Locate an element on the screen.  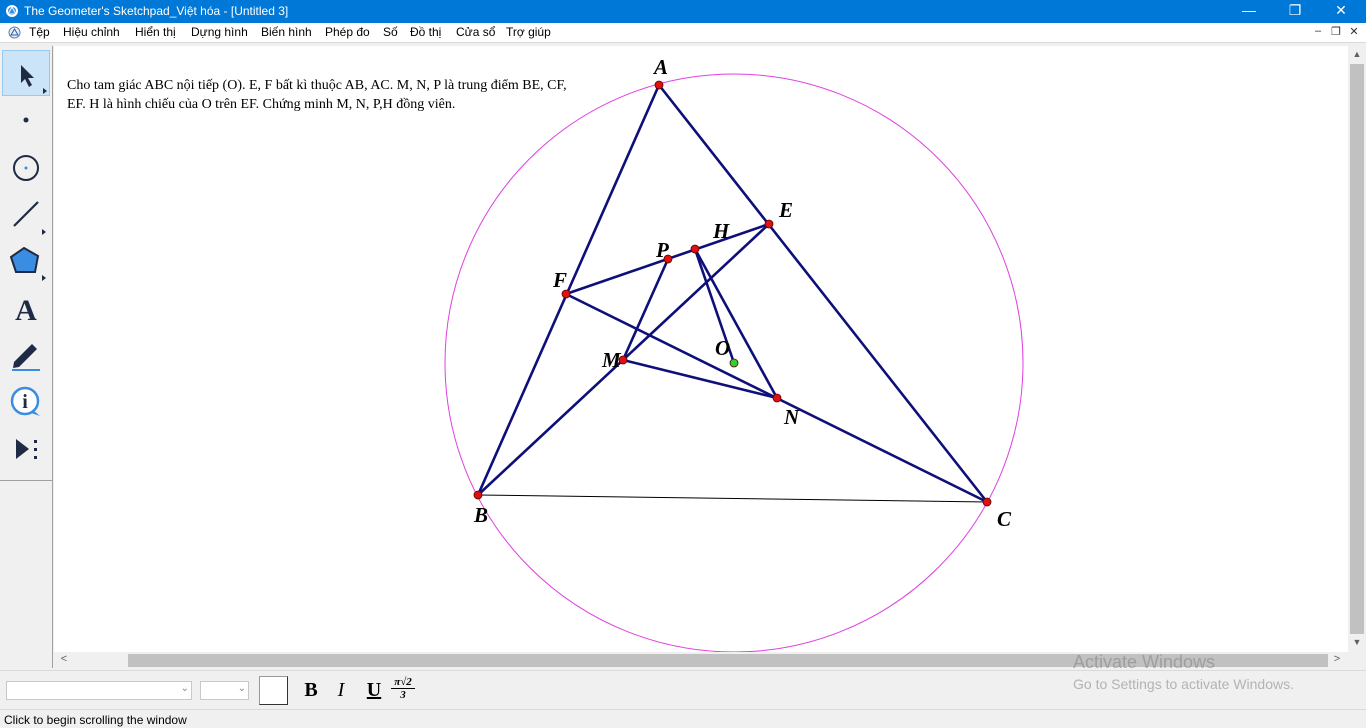
information-tool: i is located at coordinates (26, 403).